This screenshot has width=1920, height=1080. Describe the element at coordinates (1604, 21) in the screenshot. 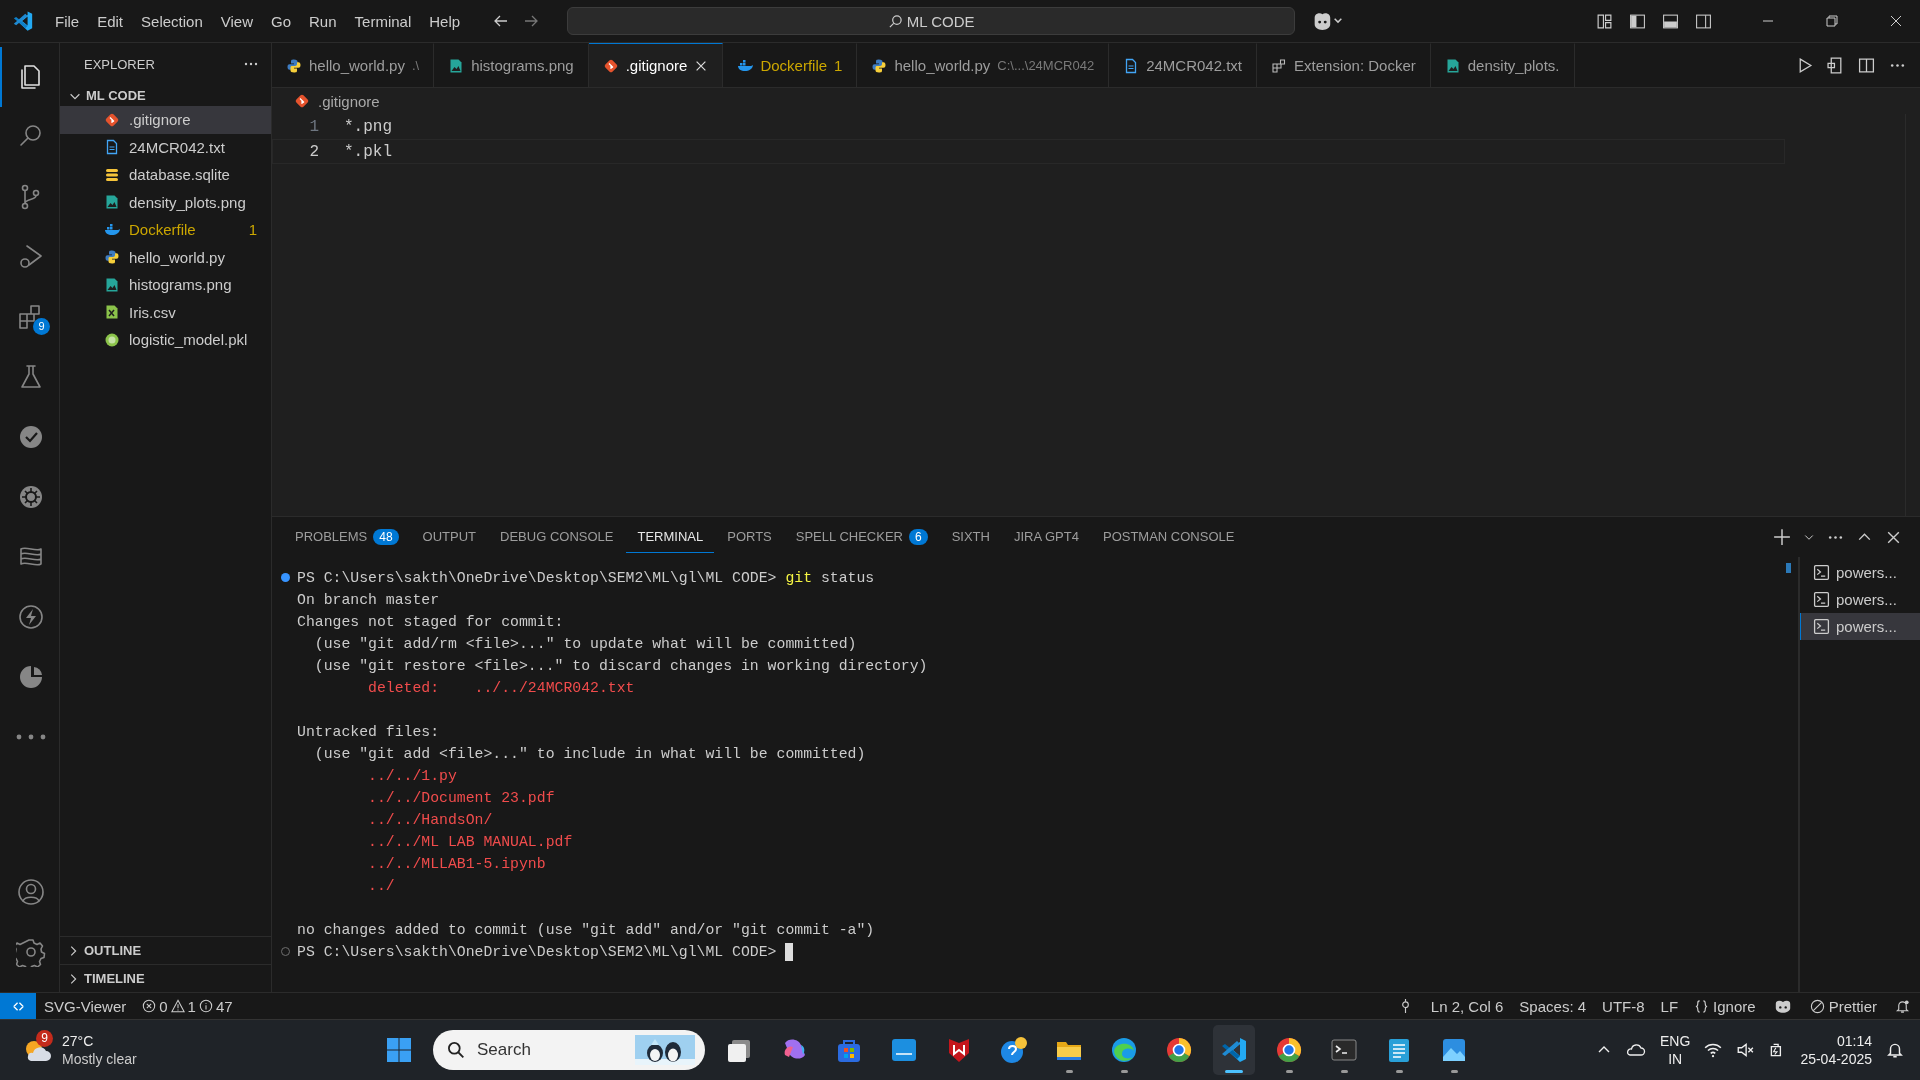

I see `layout-icon` at that location.